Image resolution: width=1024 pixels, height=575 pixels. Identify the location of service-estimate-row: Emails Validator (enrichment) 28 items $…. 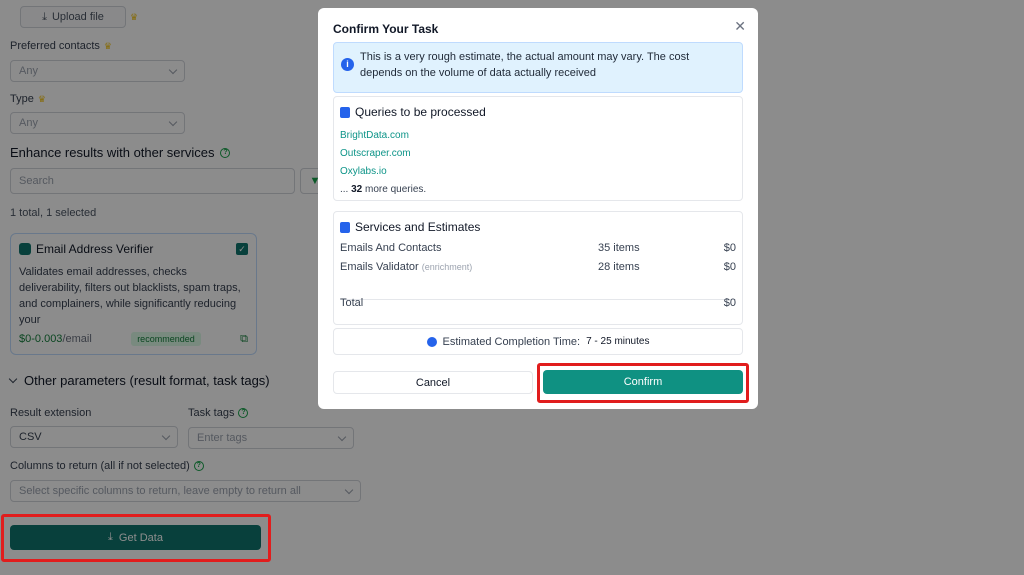
(538, 267).